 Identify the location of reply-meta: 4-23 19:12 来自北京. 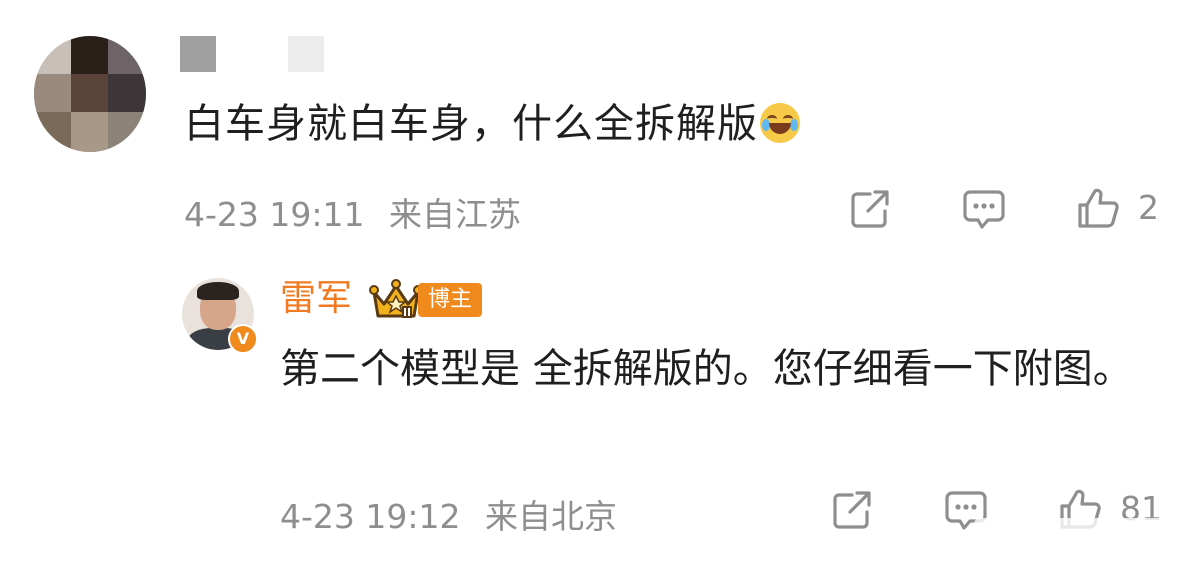
(455, 514).